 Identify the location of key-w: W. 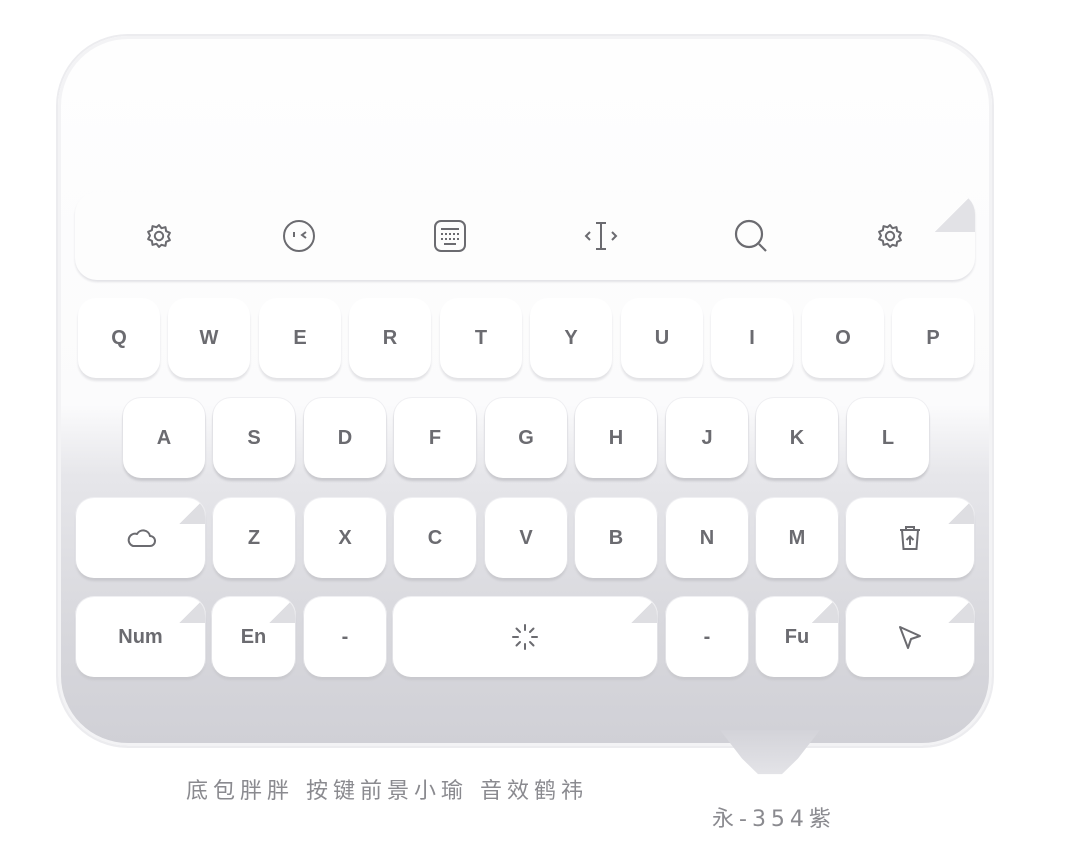
(209, 338).